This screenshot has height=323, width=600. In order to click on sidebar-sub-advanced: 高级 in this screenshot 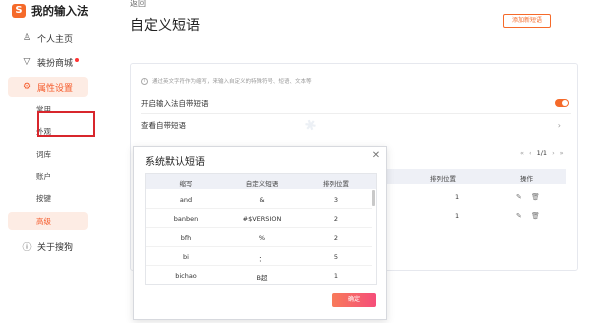, I will do `click(48, 221)`.